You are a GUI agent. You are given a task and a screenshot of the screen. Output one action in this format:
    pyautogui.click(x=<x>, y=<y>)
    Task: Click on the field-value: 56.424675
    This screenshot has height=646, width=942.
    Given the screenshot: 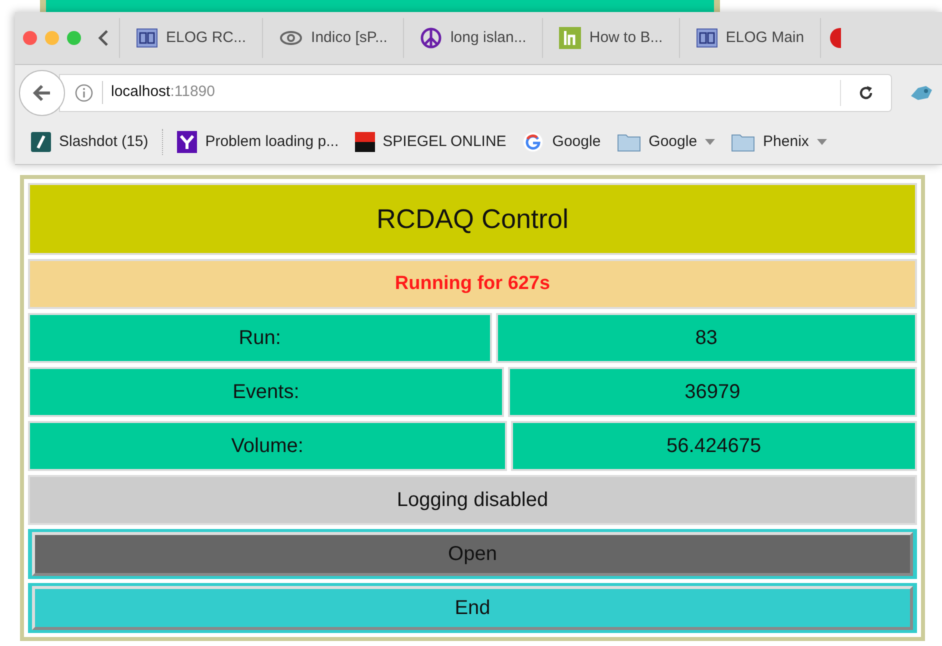 What is the action you would take?
    pyautogui.click(x=714, y=446)
    